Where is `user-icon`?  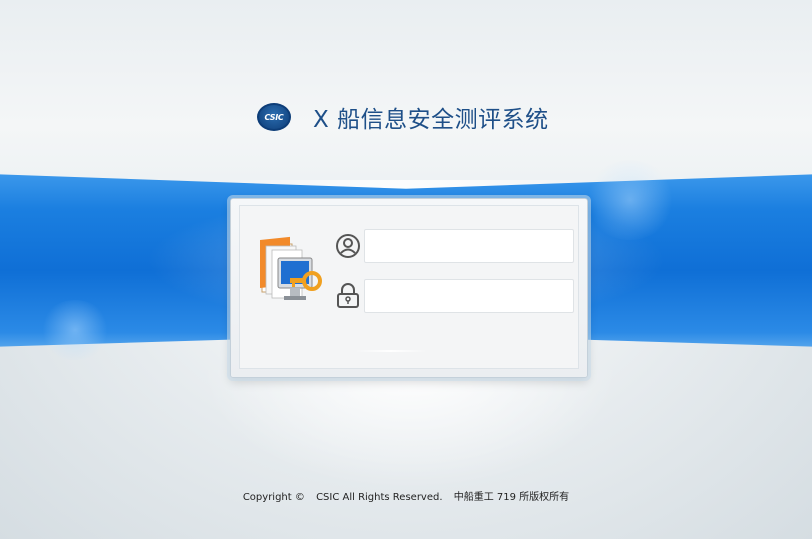
user-icon is located at coordinates (348, 246).